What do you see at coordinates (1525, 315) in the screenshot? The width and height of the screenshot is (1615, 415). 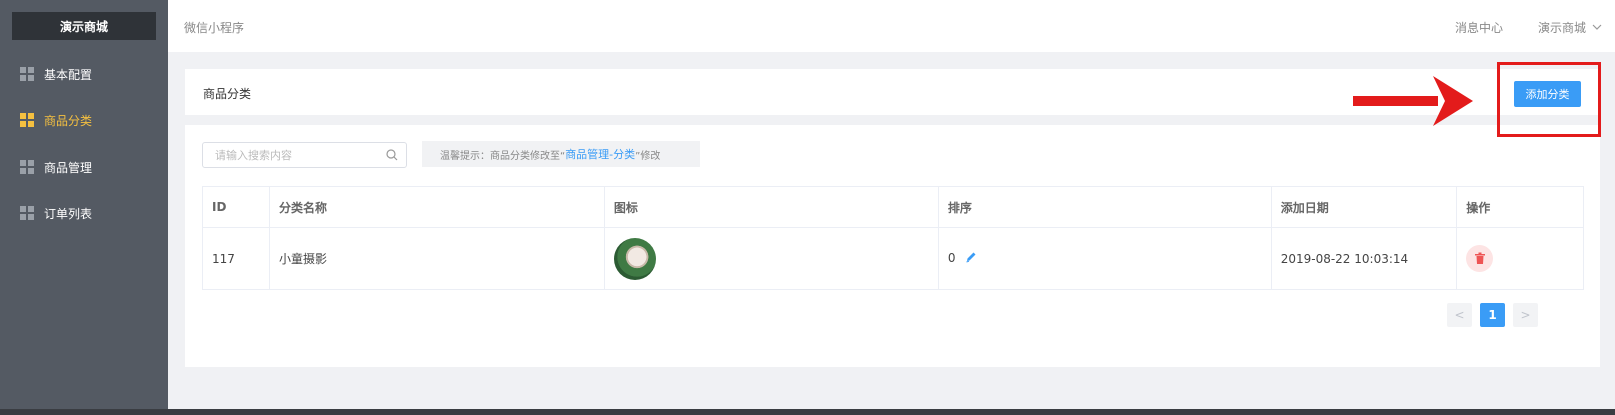 I see `pagination-next: >` at bounding box center [1525, 315].